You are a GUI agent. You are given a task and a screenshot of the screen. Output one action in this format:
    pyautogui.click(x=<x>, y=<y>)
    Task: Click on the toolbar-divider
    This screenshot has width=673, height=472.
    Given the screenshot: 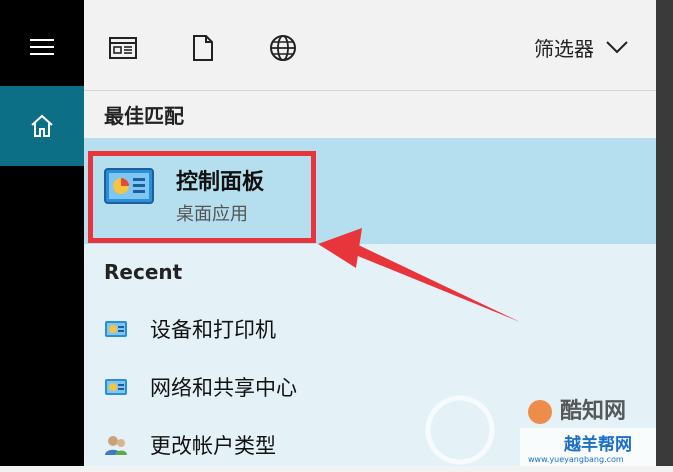 What is the action you would take?
    pyautogui.click(x=370, y=90)
    